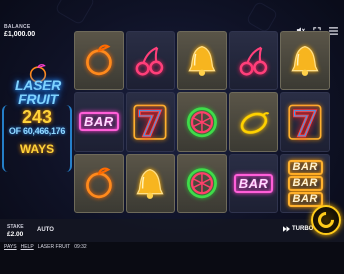 This screenshot has height=274, width=344. What do you see at coordinates (17, 27) in the screenshot?
I see `balance-label: BALANCE` at bounding box center [17, 27].